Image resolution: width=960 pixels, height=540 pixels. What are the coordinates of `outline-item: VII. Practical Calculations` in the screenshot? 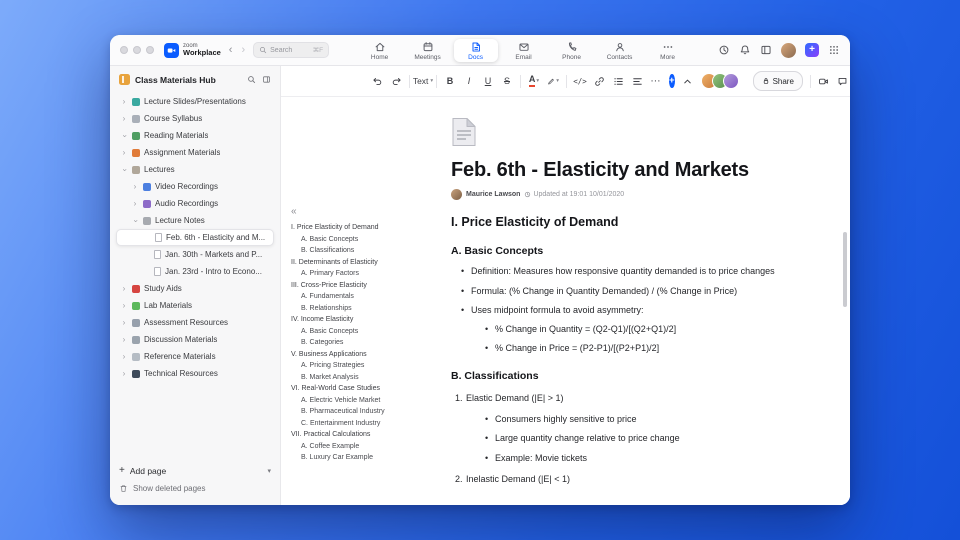 It's located at (367, 435).